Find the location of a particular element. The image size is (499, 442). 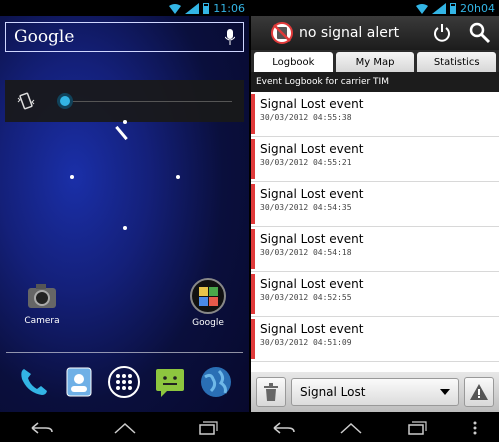

list-item: Signal Lost event 30/03/2012 04:51:09 is located at coordinates (375, 339).